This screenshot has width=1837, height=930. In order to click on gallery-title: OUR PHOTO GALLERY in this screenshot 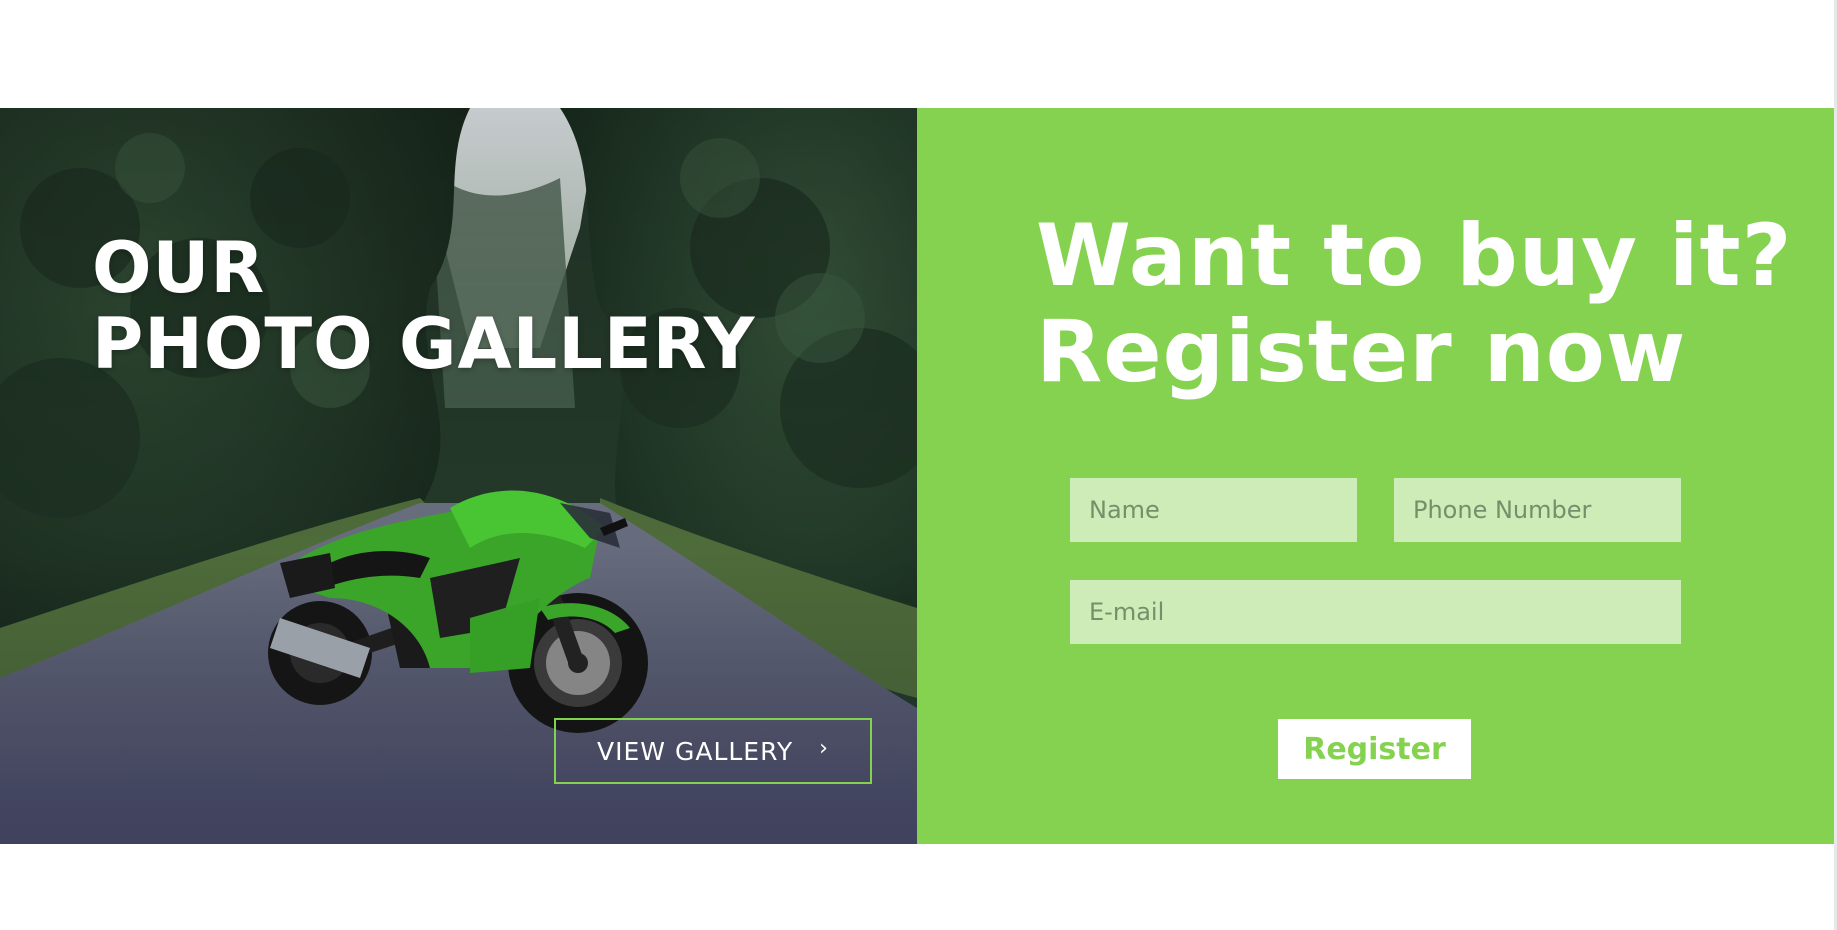, I will do `click(423, 306)`.